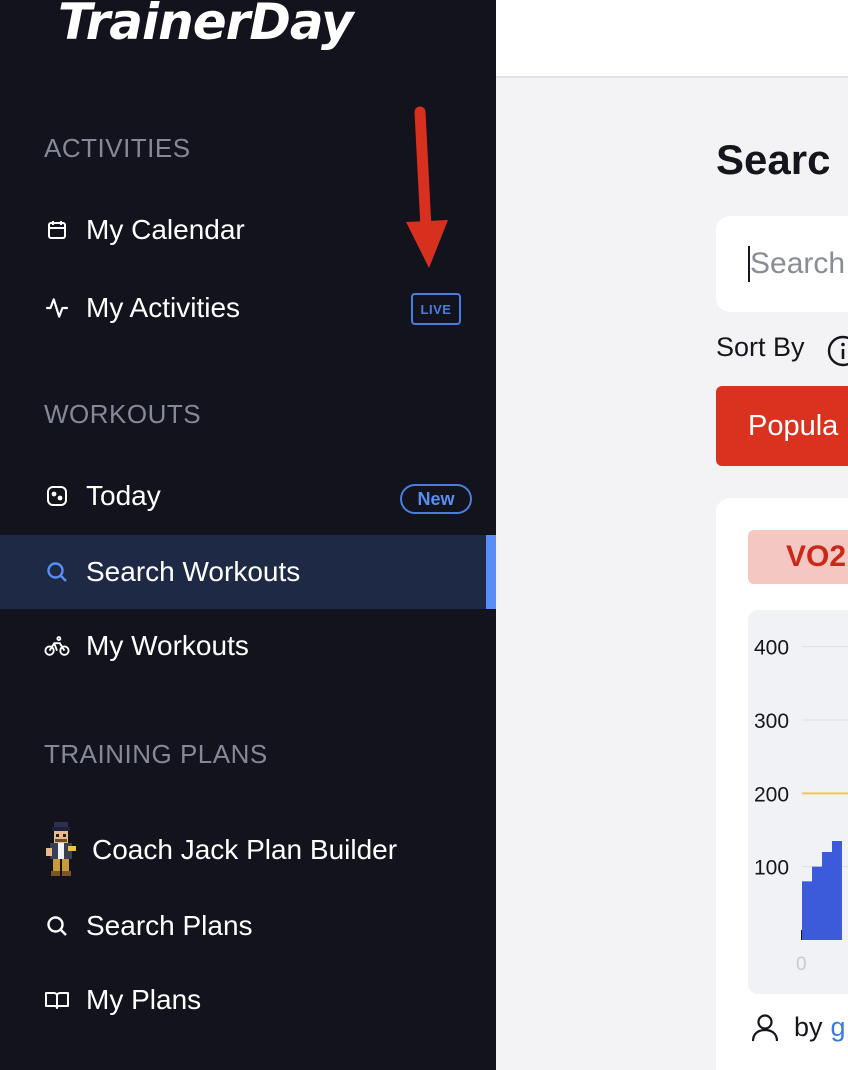 Image resolution: width=848 pixels, height=1070 pixels. I want to click on coach-jack-avatar, so click(61, 850).